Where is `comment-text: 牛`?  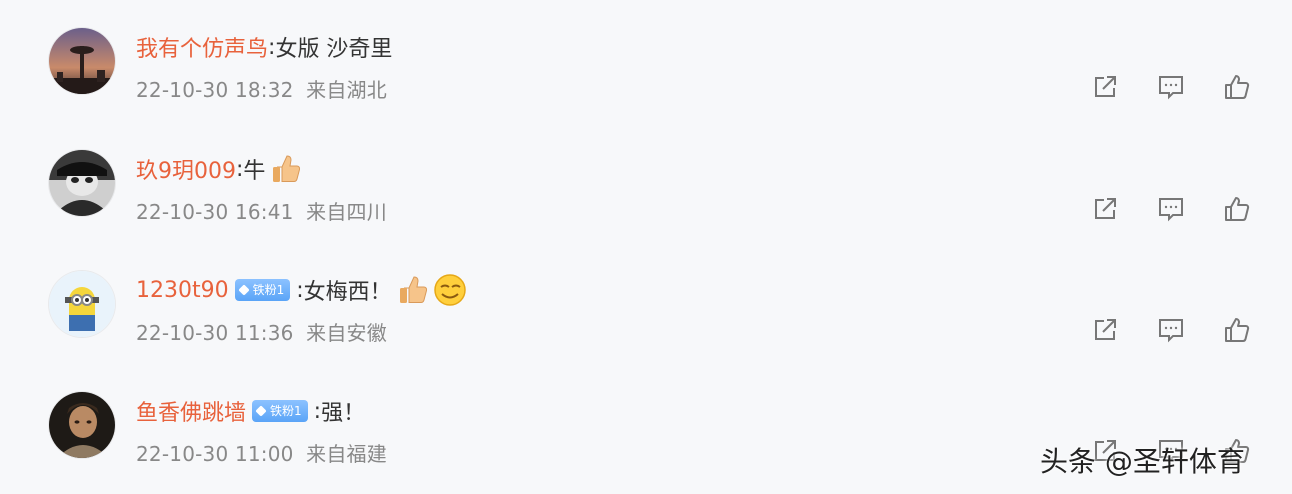
comment-text: 牛 is located at coordinates (254, 171).